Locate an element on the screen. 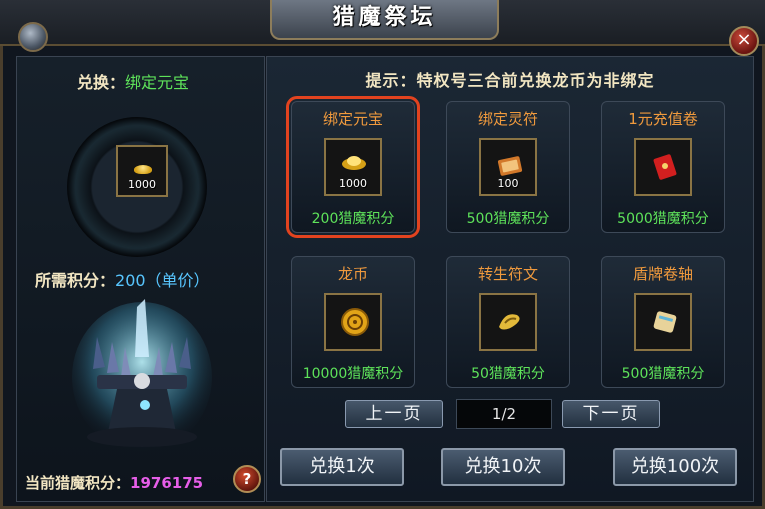  current-points-prefix: 当前猎魔积分： is located at coordinates (78, 483).